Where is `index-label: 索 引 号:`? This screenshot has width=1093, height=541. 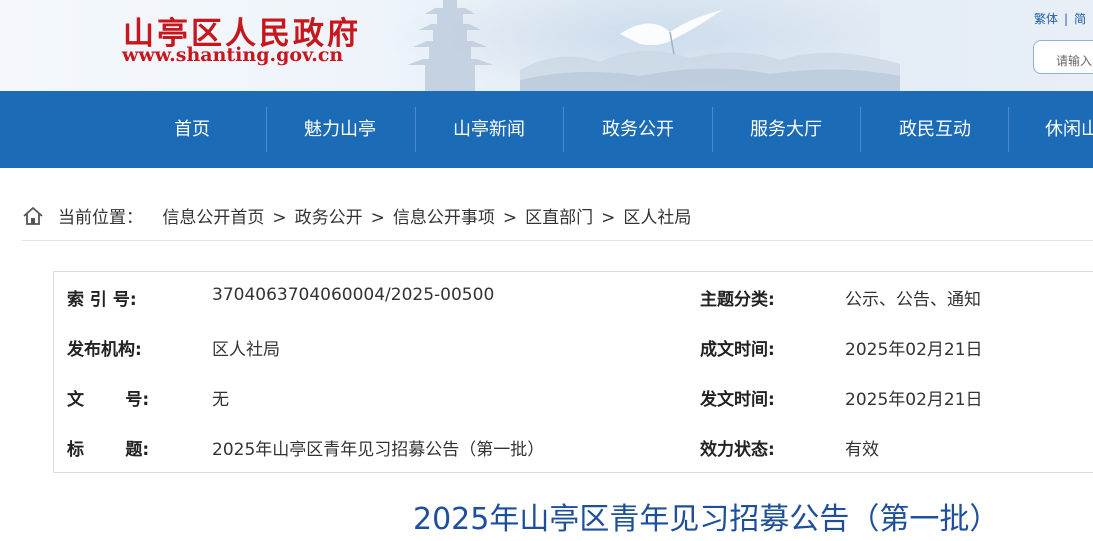 index-label: 索 引 号: is located at coordinates (102, 300).